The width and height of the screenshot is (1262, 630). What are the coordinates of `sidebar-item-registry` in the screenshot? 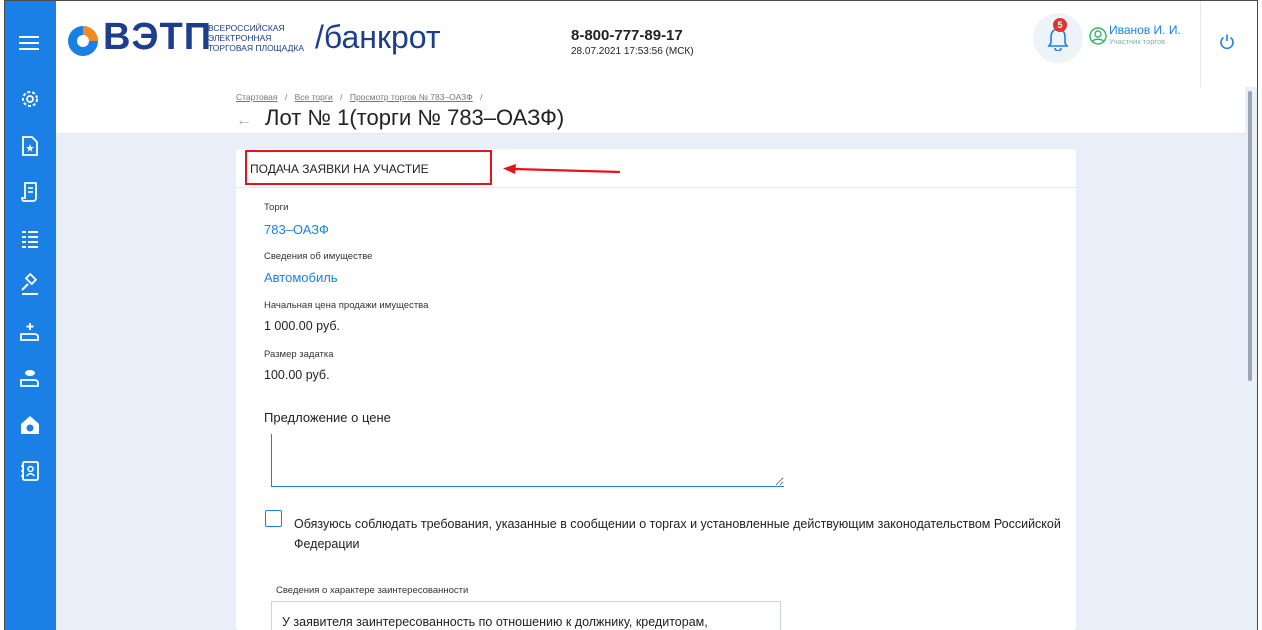 It's located at (30, 192).